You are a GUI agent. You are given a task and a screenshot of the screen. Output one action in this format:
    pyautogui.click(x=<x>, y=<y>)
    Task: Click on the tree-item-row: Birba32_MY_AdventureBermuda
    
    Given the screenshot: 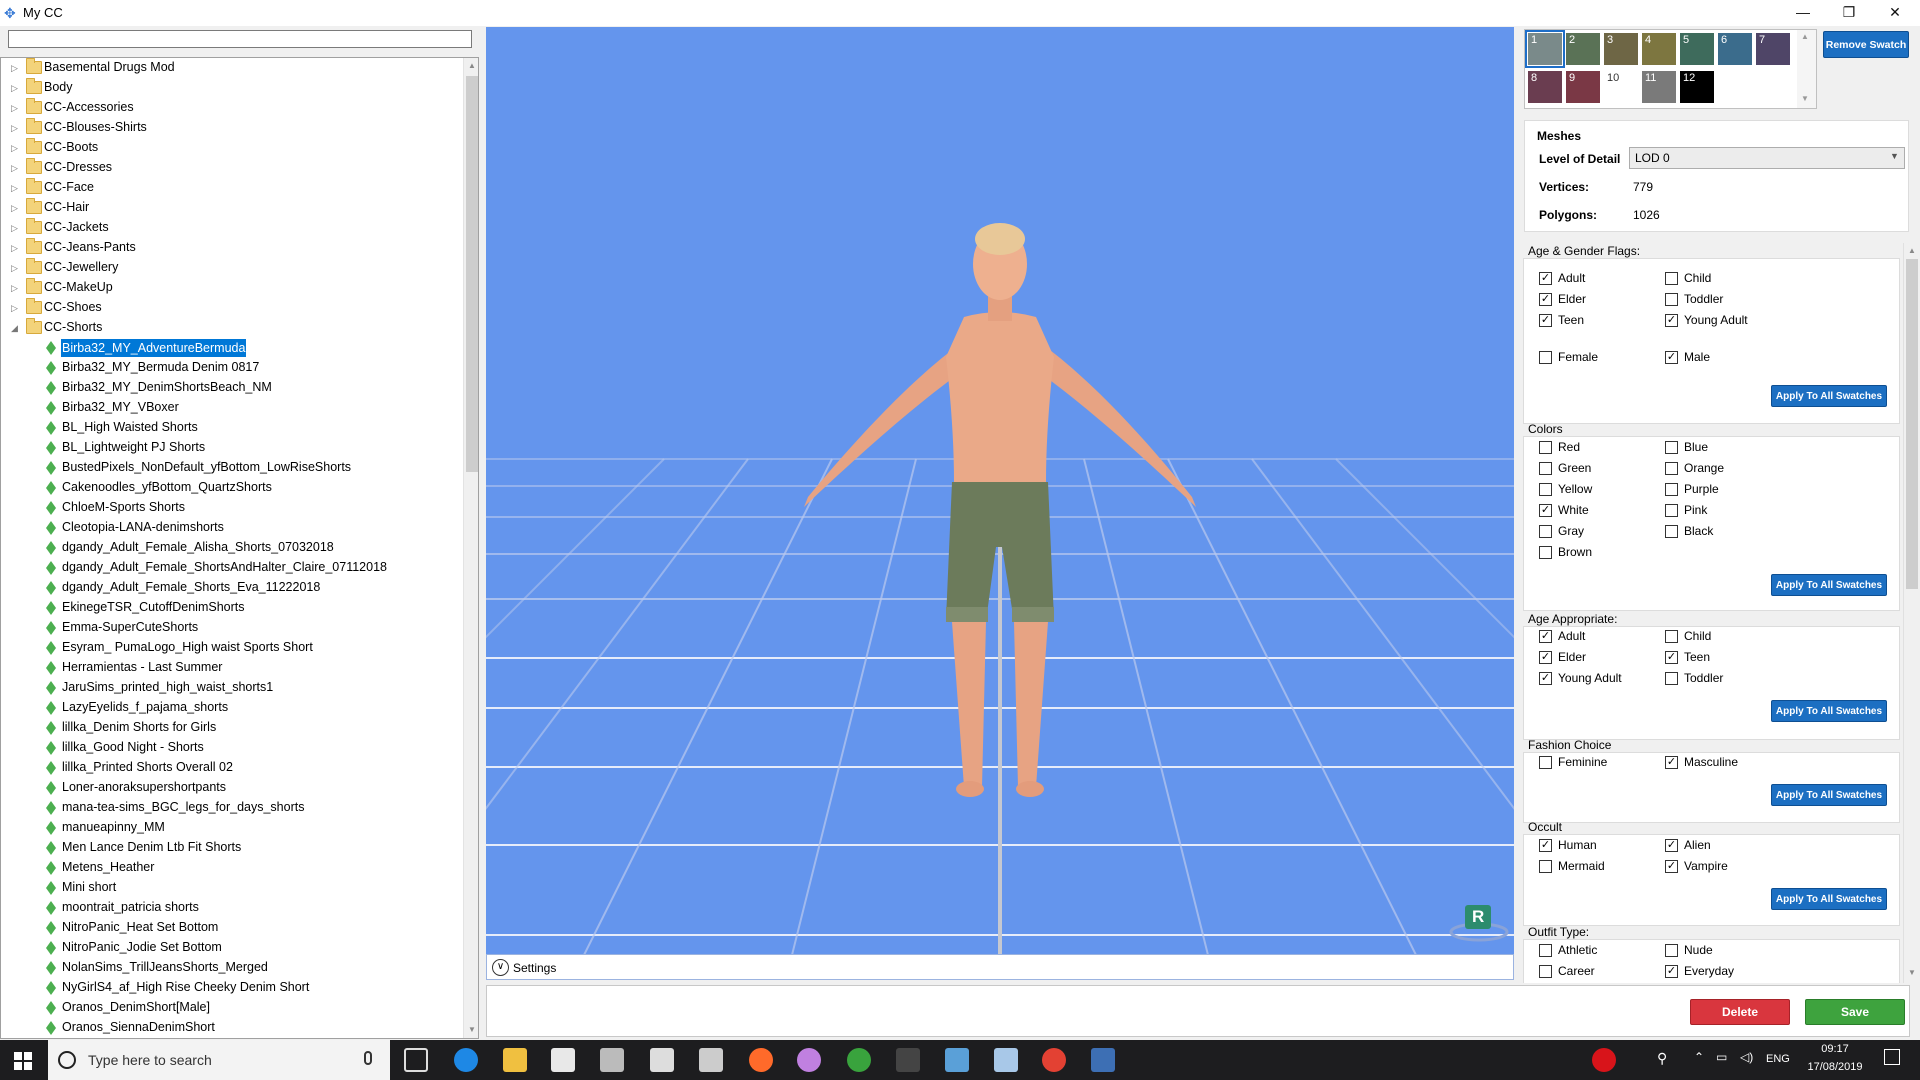 What is the action you would take?
    pyautogui.click(x=232, y=348)
    